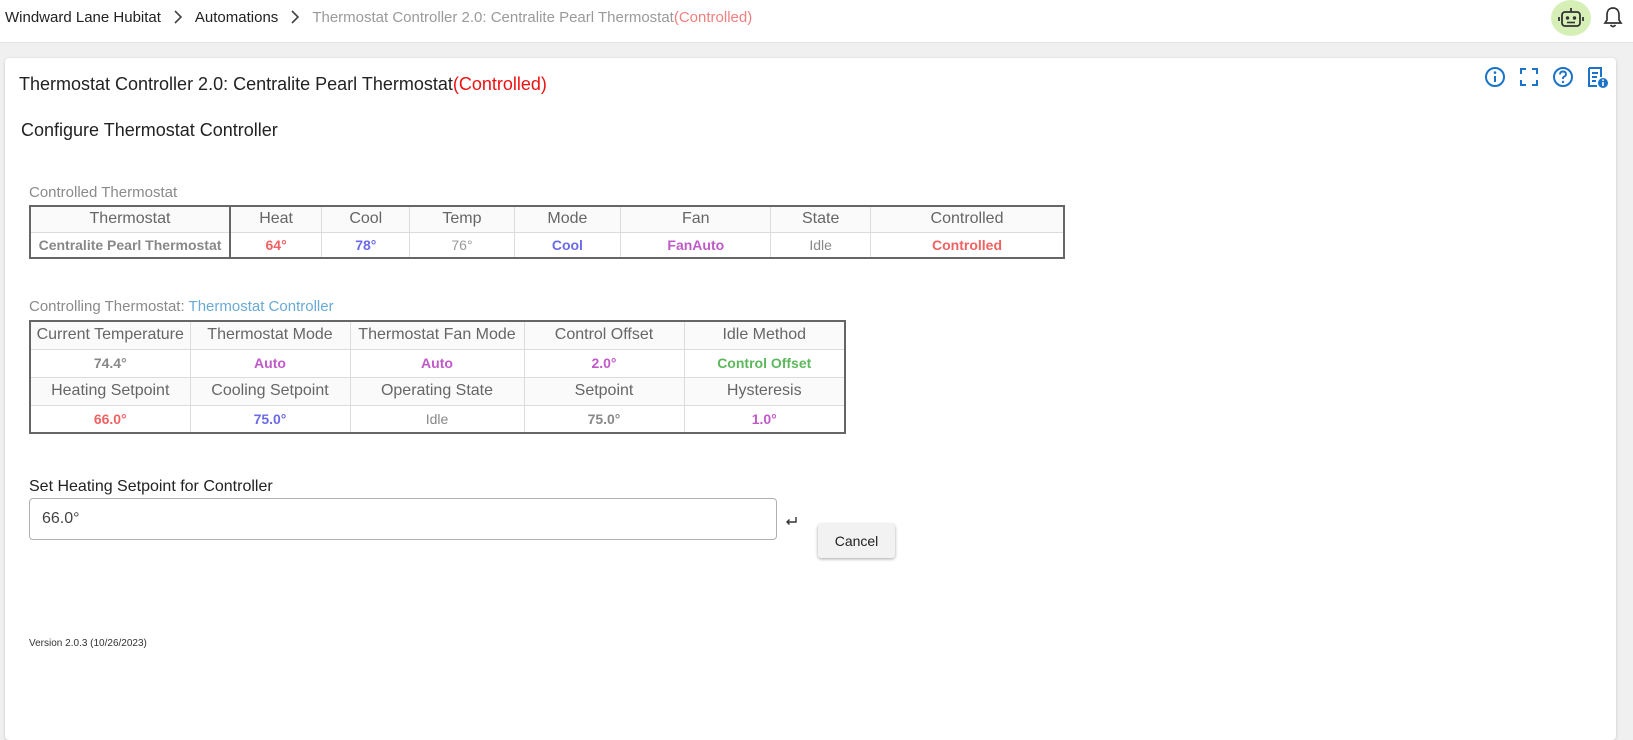 Image resolution: width=1633 pixels, height=740 pixels. What do you see at coordinates (567, 245) in the screenshot?
I see `mode-value-cell: Cool` at bounding box center [567, 245].